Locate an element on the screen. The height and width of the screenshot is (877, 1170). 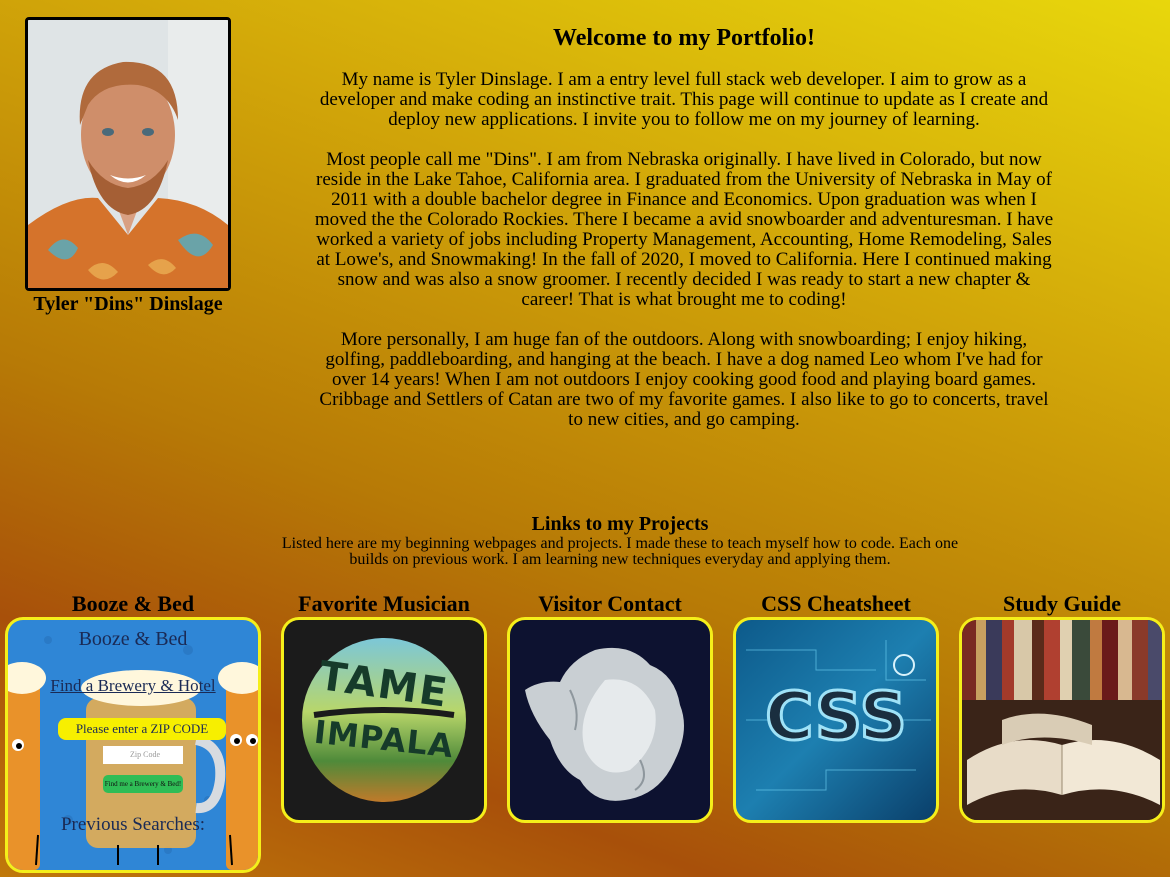
books-photo-image is located at coordinates (1062, 720).